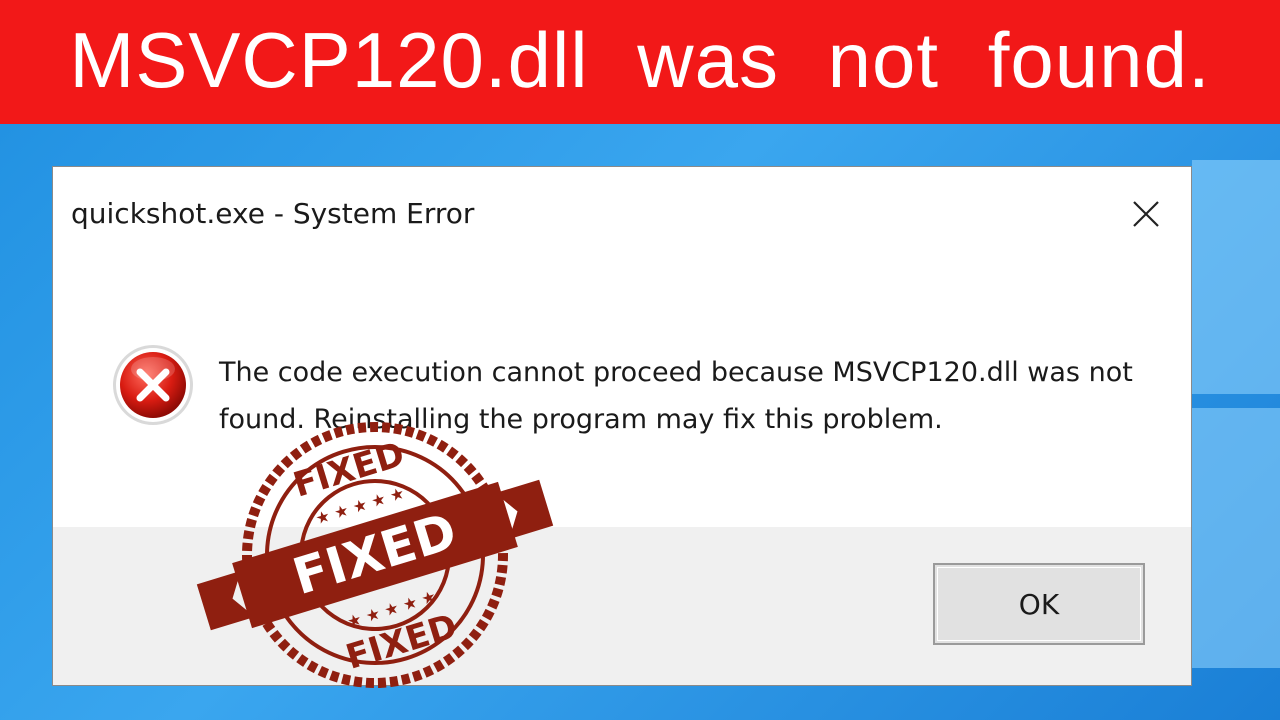 The image size is (1280, 720). Describe the element at coordinates (375, 555) in the screenshot. I see `fixed-stamp: FIXED FIXED ★ ★ ★ ★ ★ ★ ★ ★ ★ ★ FIXED` at that location.